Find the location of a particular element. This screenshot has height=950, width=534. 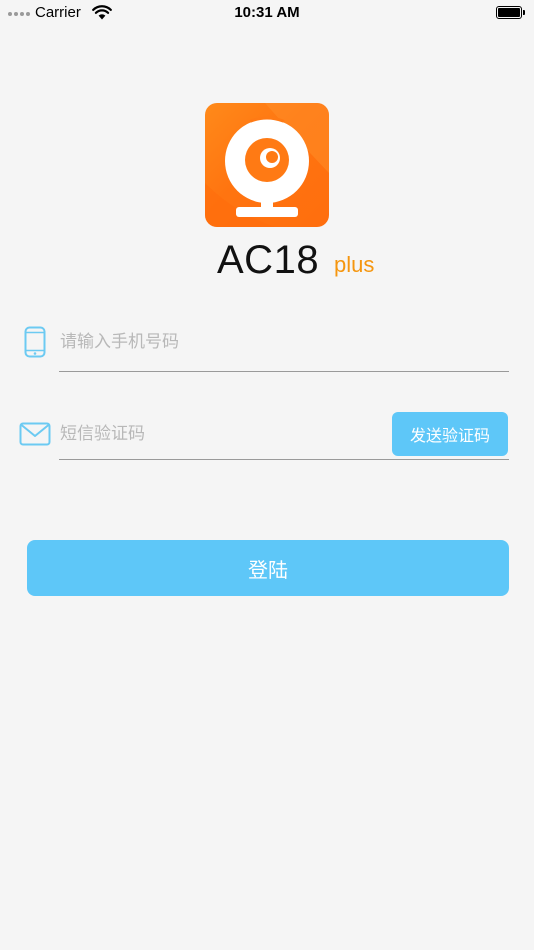

sms-code-input is located at coordinates (220, 434).